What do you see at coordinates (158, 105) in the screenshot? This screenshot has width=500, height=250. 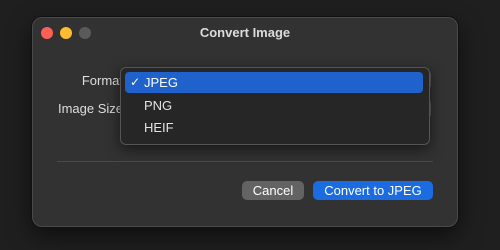 I see `format-option-label: PNG` at bounding box center [158, 105].